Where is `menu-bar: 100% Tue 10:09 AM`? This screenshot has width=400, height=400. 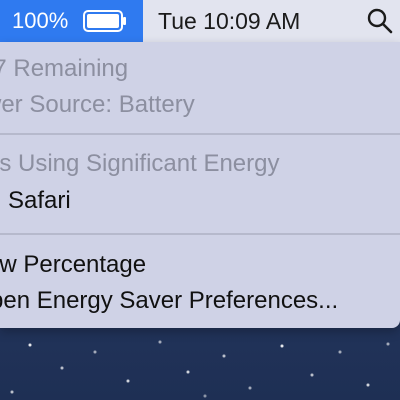
menu-bar: 100% Tue 10:09 AM is located at coordinates (200, 21).